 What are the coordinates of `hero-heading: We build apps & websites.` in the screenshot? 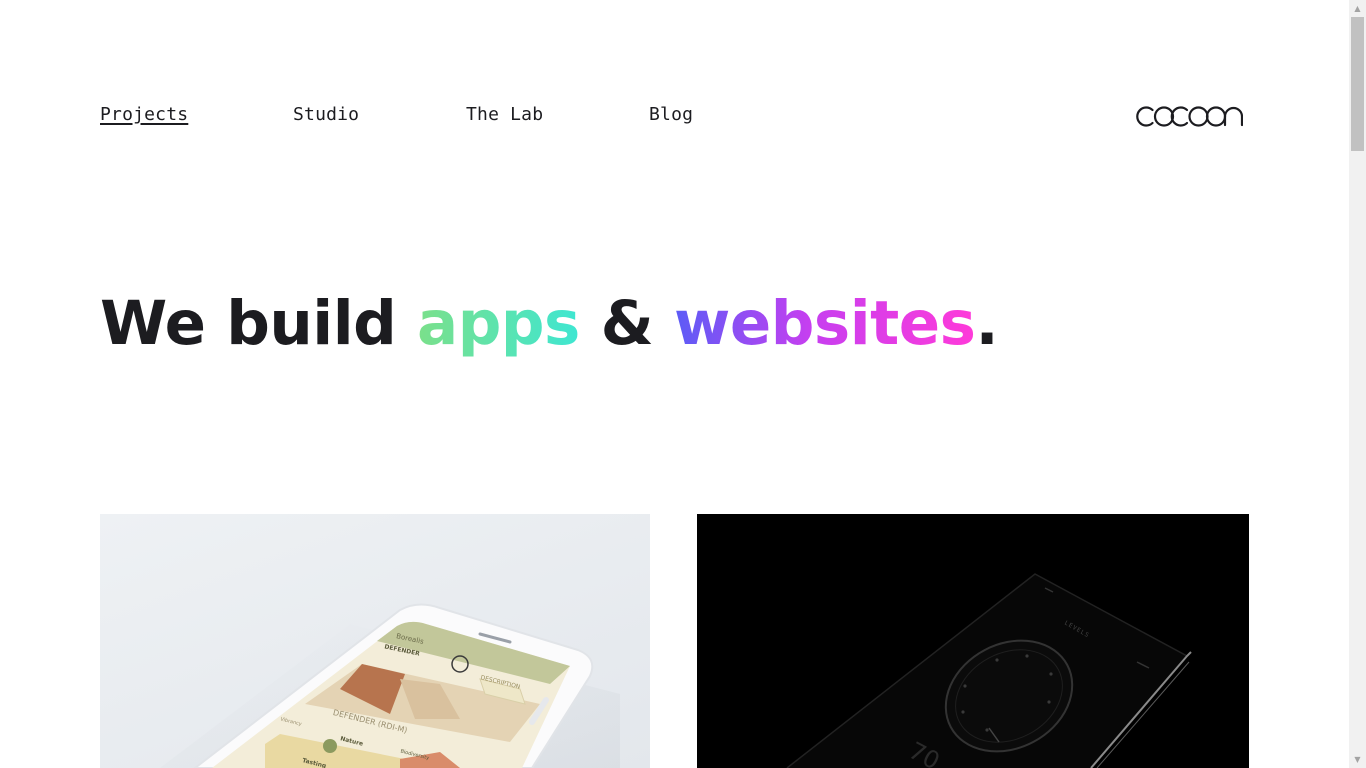 It's located at (549, 324).